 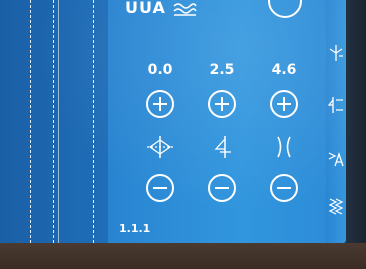 What do you see at coordinates (284, 70) in the screenshot?
I see `width-value: 4.6` at bounding box center [284, 70].